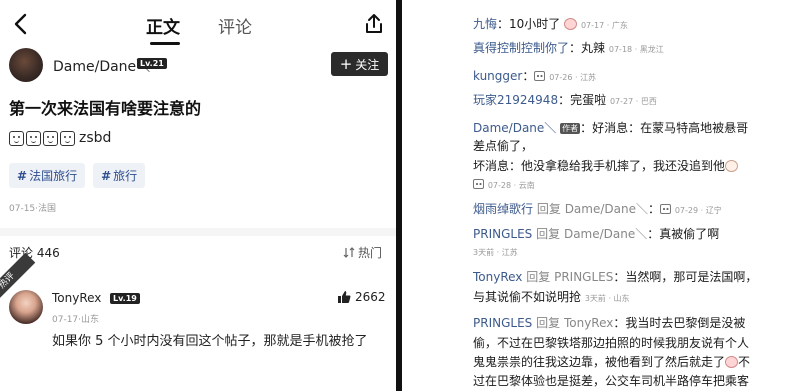 The height and width of the screenshot is (391, 800). What do you see at coordinates (198, 251) in the screenshot?
I see `comments-header: 评论 446 热门` at bounding box center [198, 251].